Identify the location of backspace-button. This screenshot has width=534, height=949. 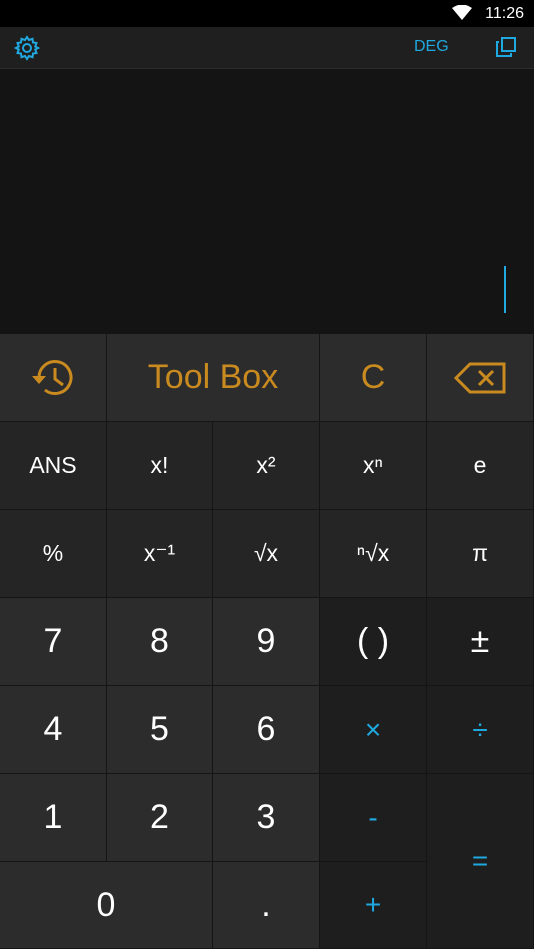
(480, 378).